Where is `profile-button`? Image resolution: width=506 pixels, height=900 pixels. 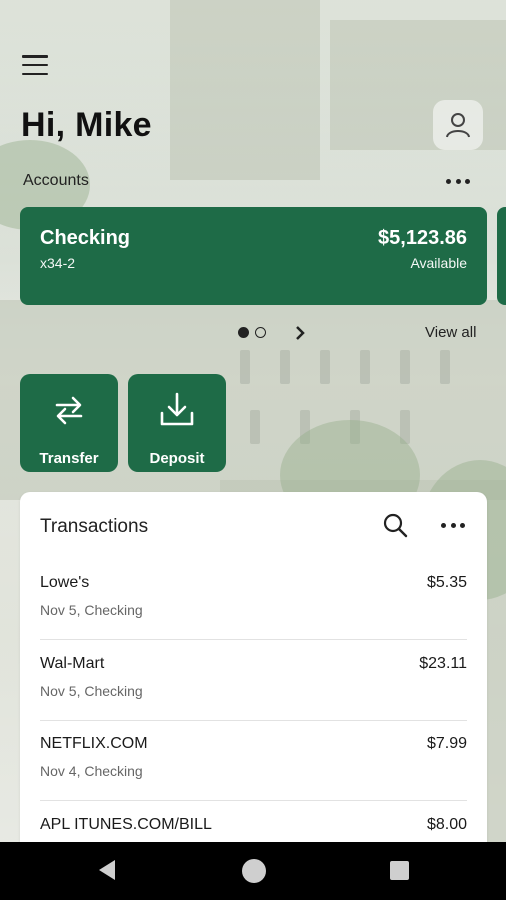
profile-button is located at coordinates (458, 125).